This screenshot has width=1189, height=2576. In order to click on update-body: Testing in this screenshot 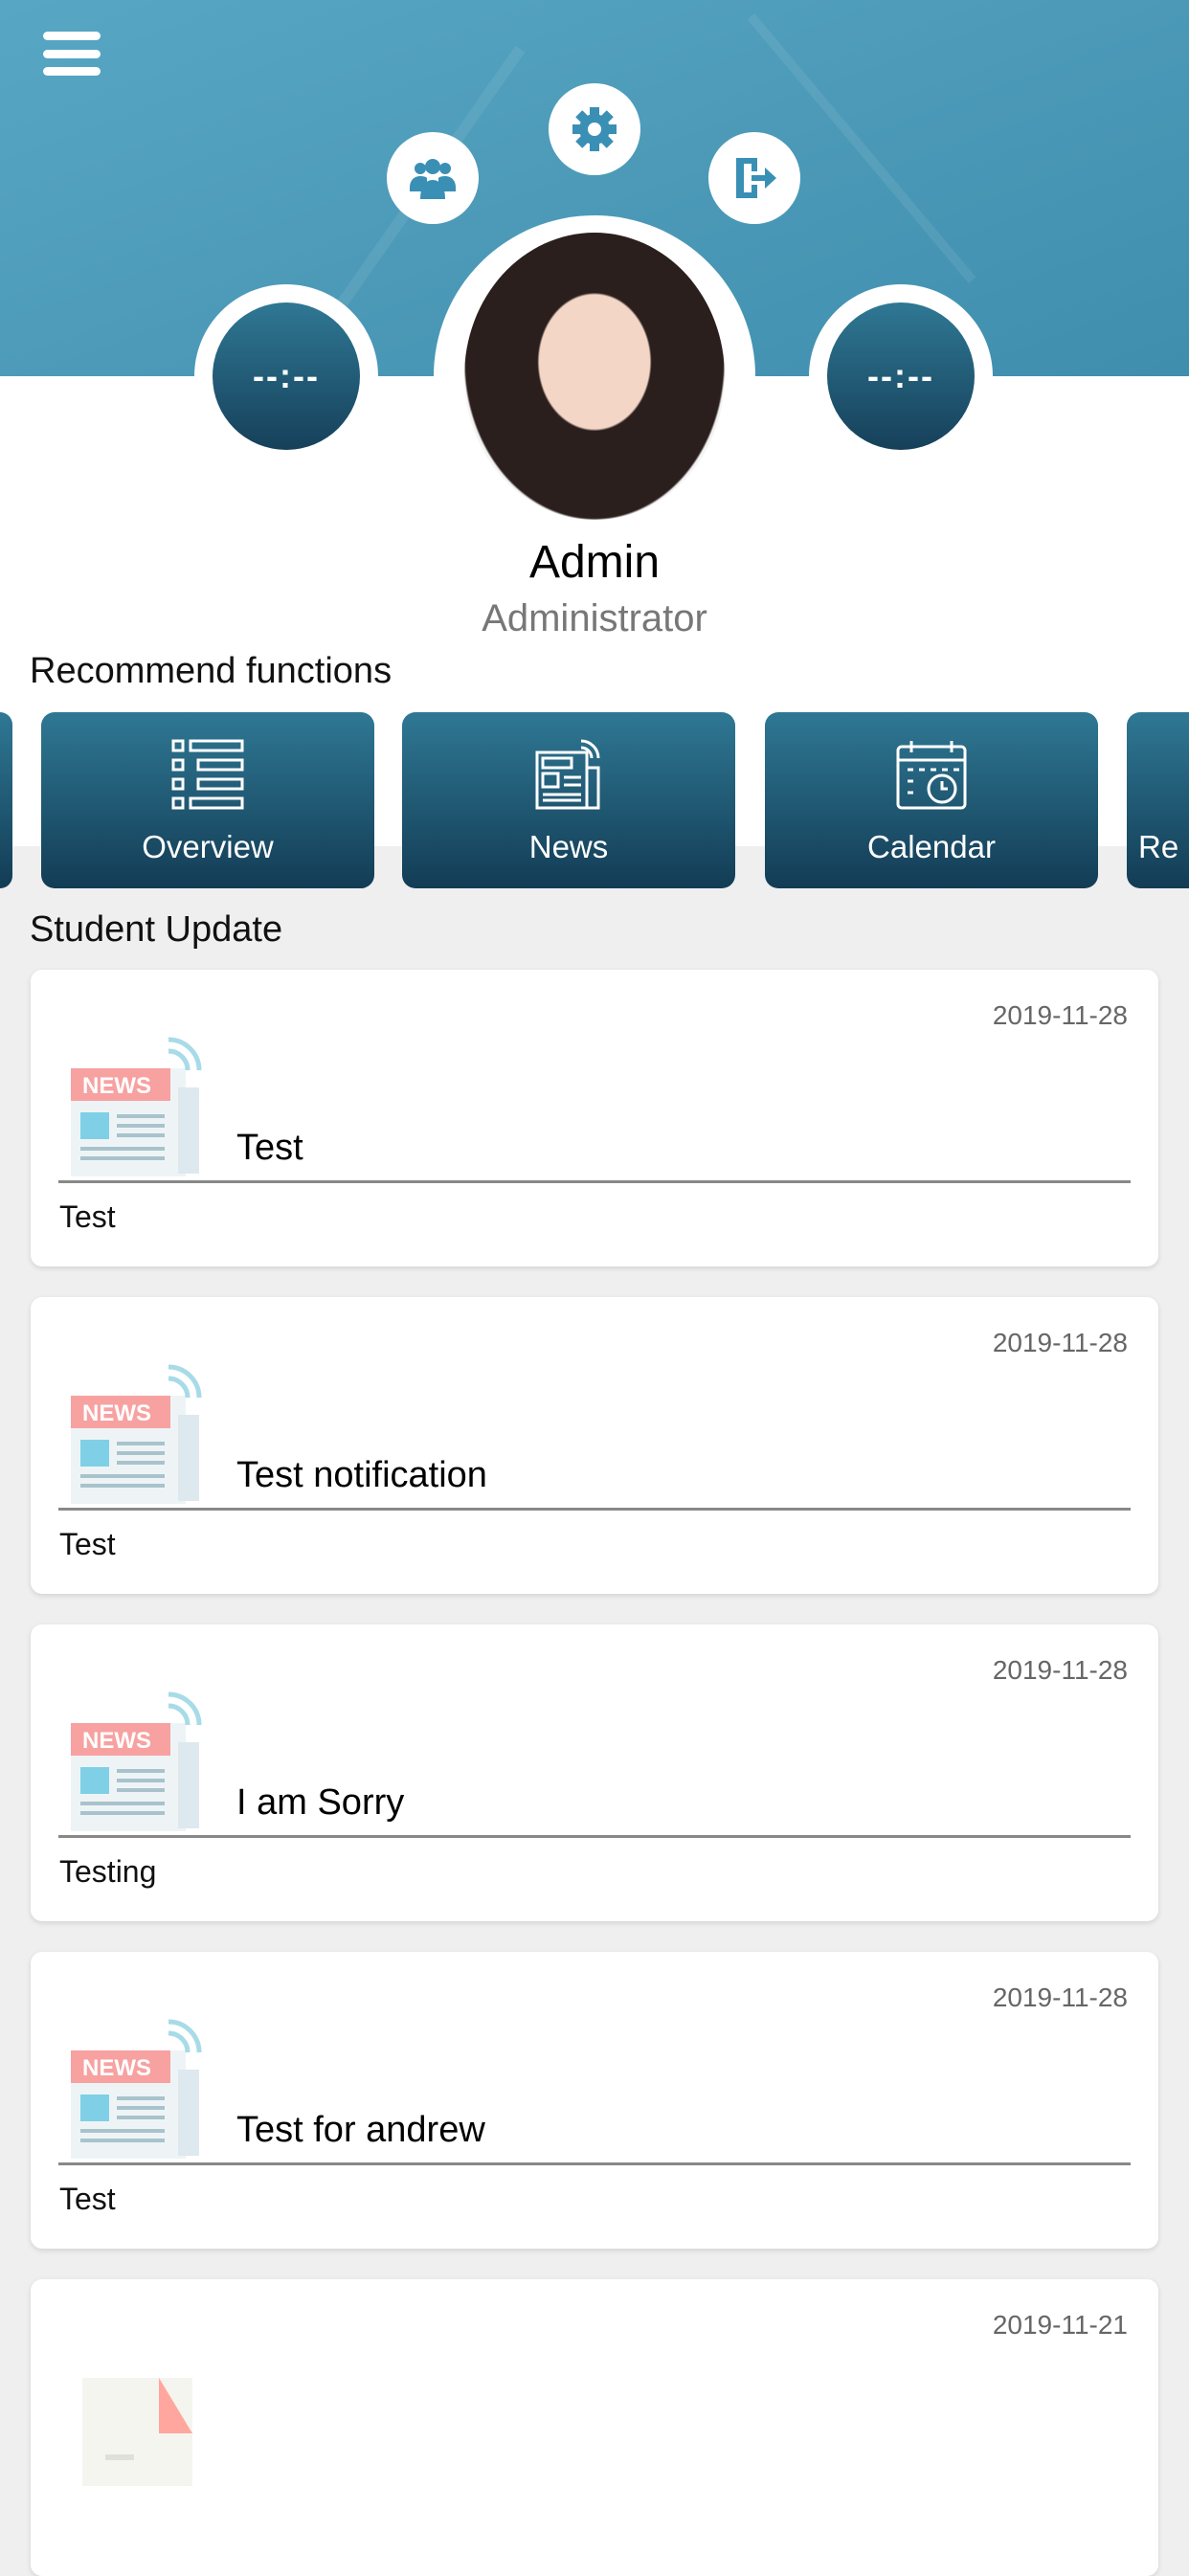, I will do `click(108, 1872)`.